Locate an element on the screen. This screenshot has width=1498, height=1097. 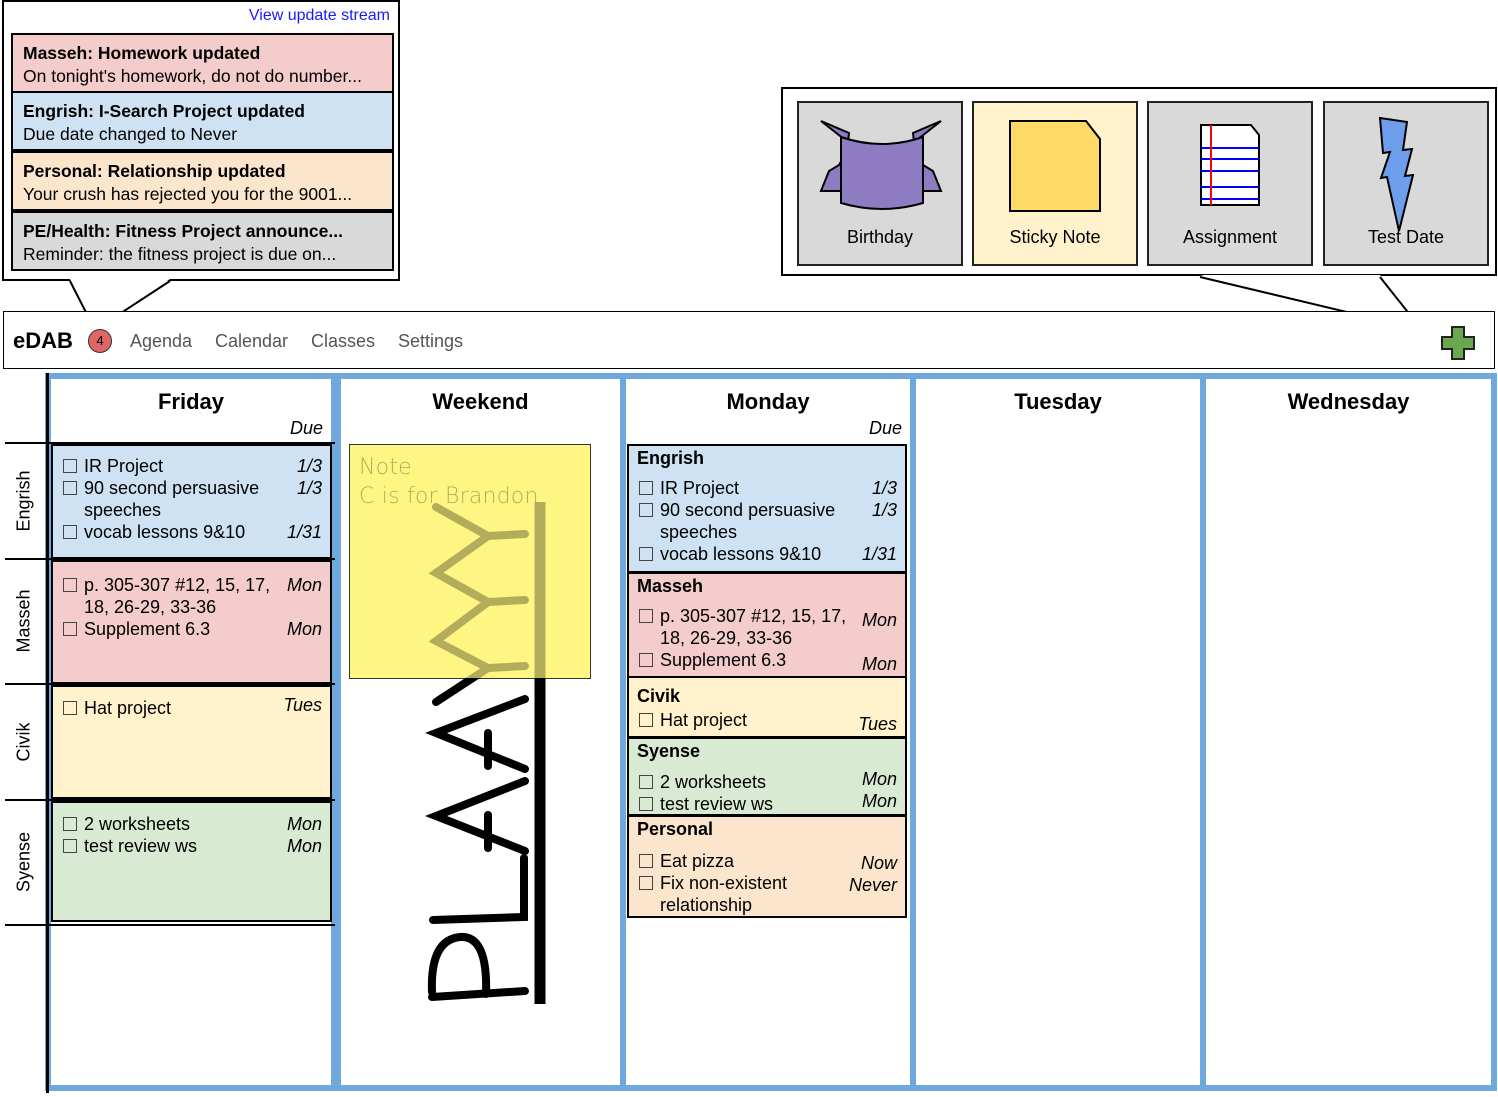
nav-calendar: Calendar is located at coordinates (251, 341).